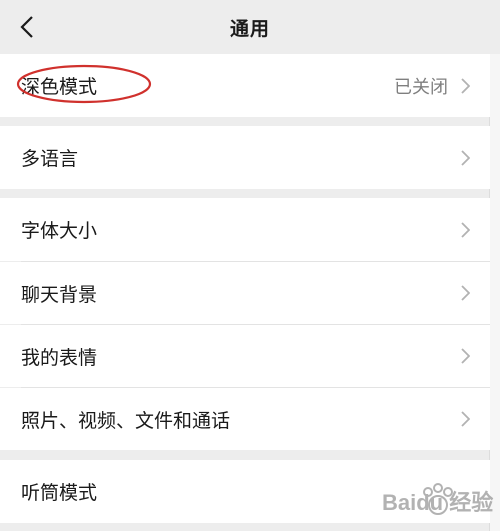 Image resolution: width=500 pixels, height=531 pixels. Describe the element at coordinates (59, 231) in the screenshot. I see `setting-label: 字体大小` at that location.